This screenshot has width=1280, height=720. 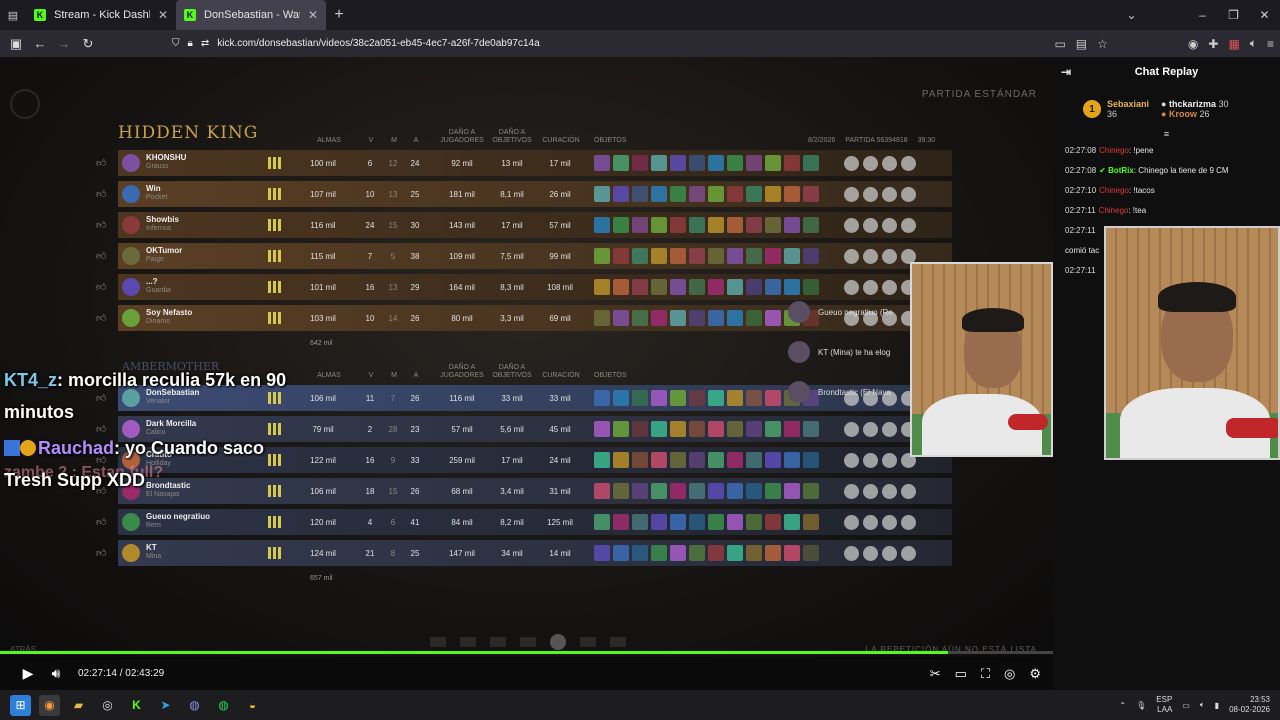 I want to click on obs-icon: ◎, so click(x=107, y=705).